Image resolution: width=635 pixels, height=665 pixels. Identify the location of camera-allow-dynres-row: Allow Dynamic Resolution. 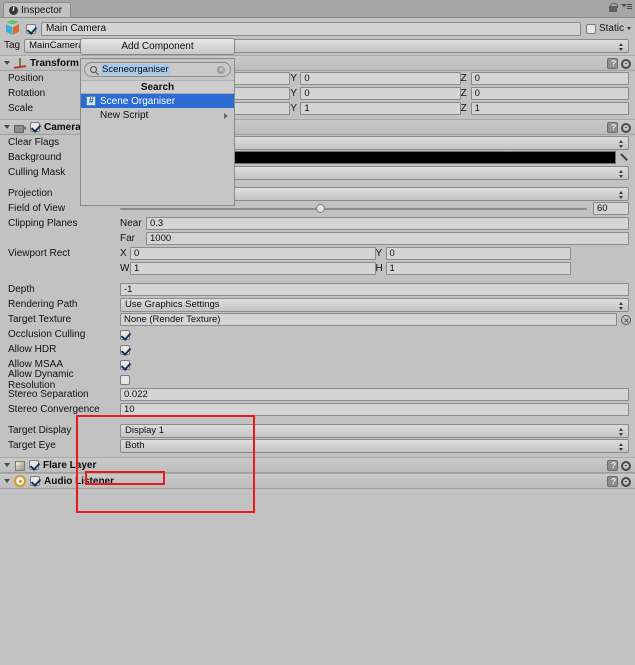
(317, 380).